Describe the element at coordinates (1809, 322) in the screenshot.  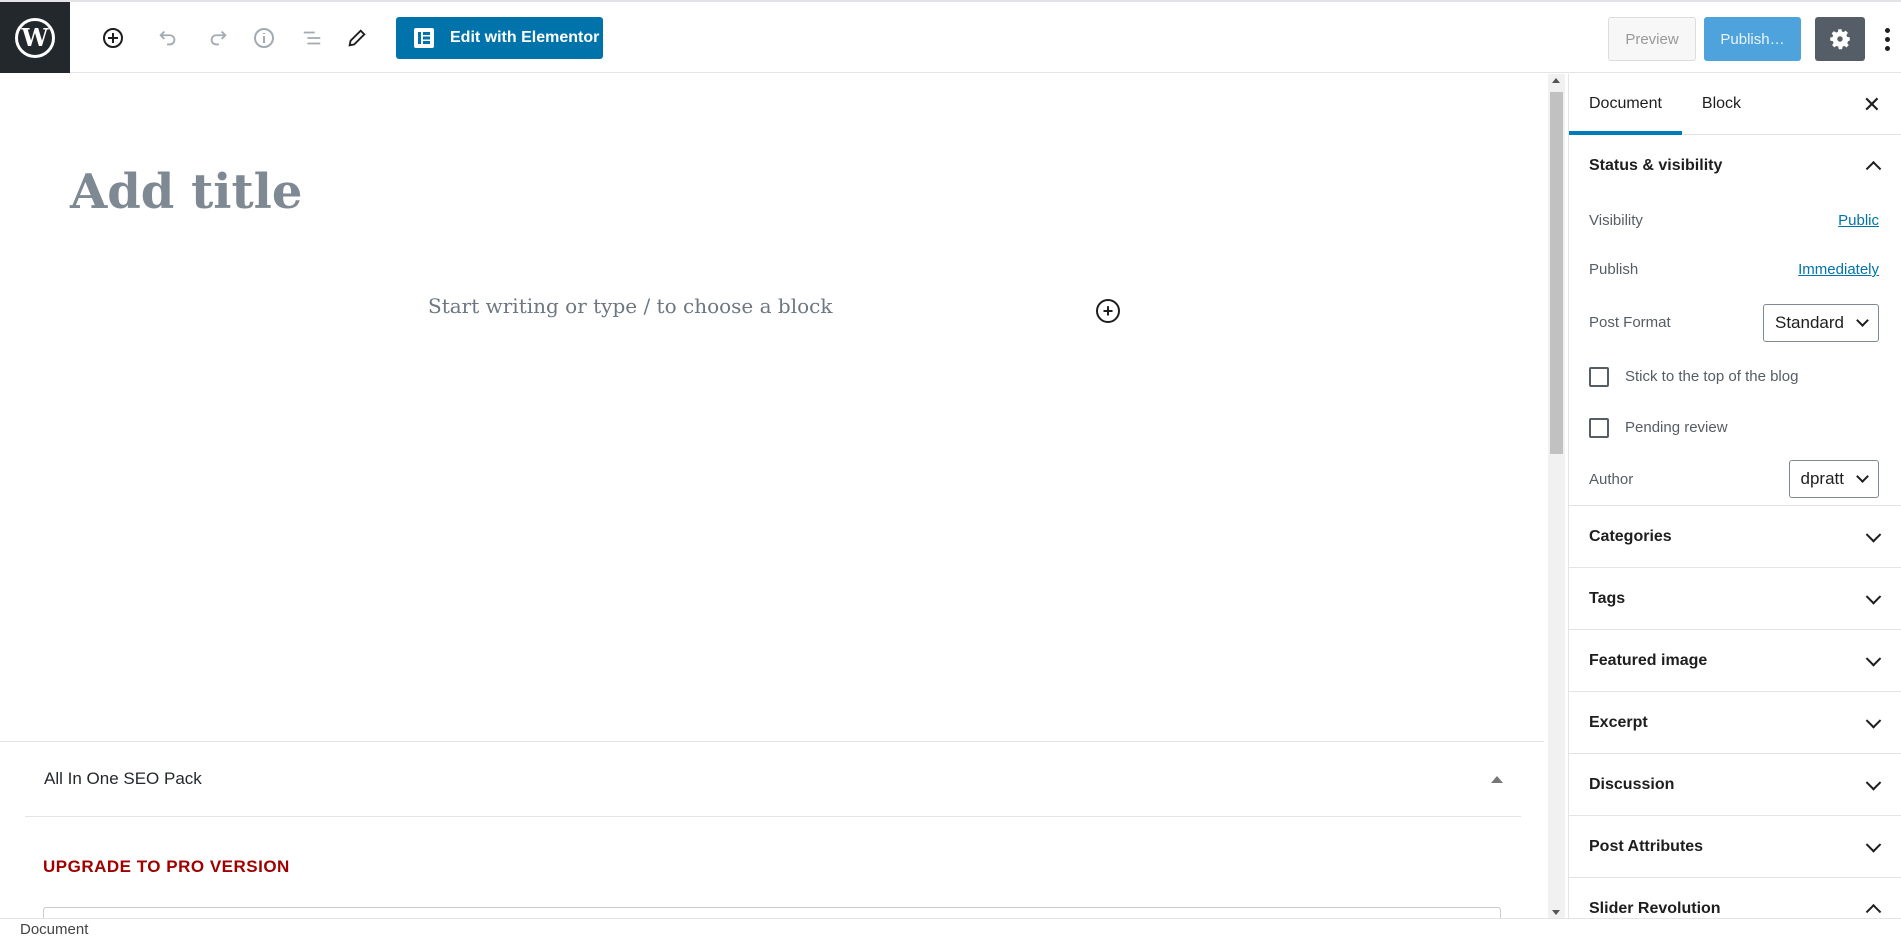
I see `post-format-value: Standard` at that location.